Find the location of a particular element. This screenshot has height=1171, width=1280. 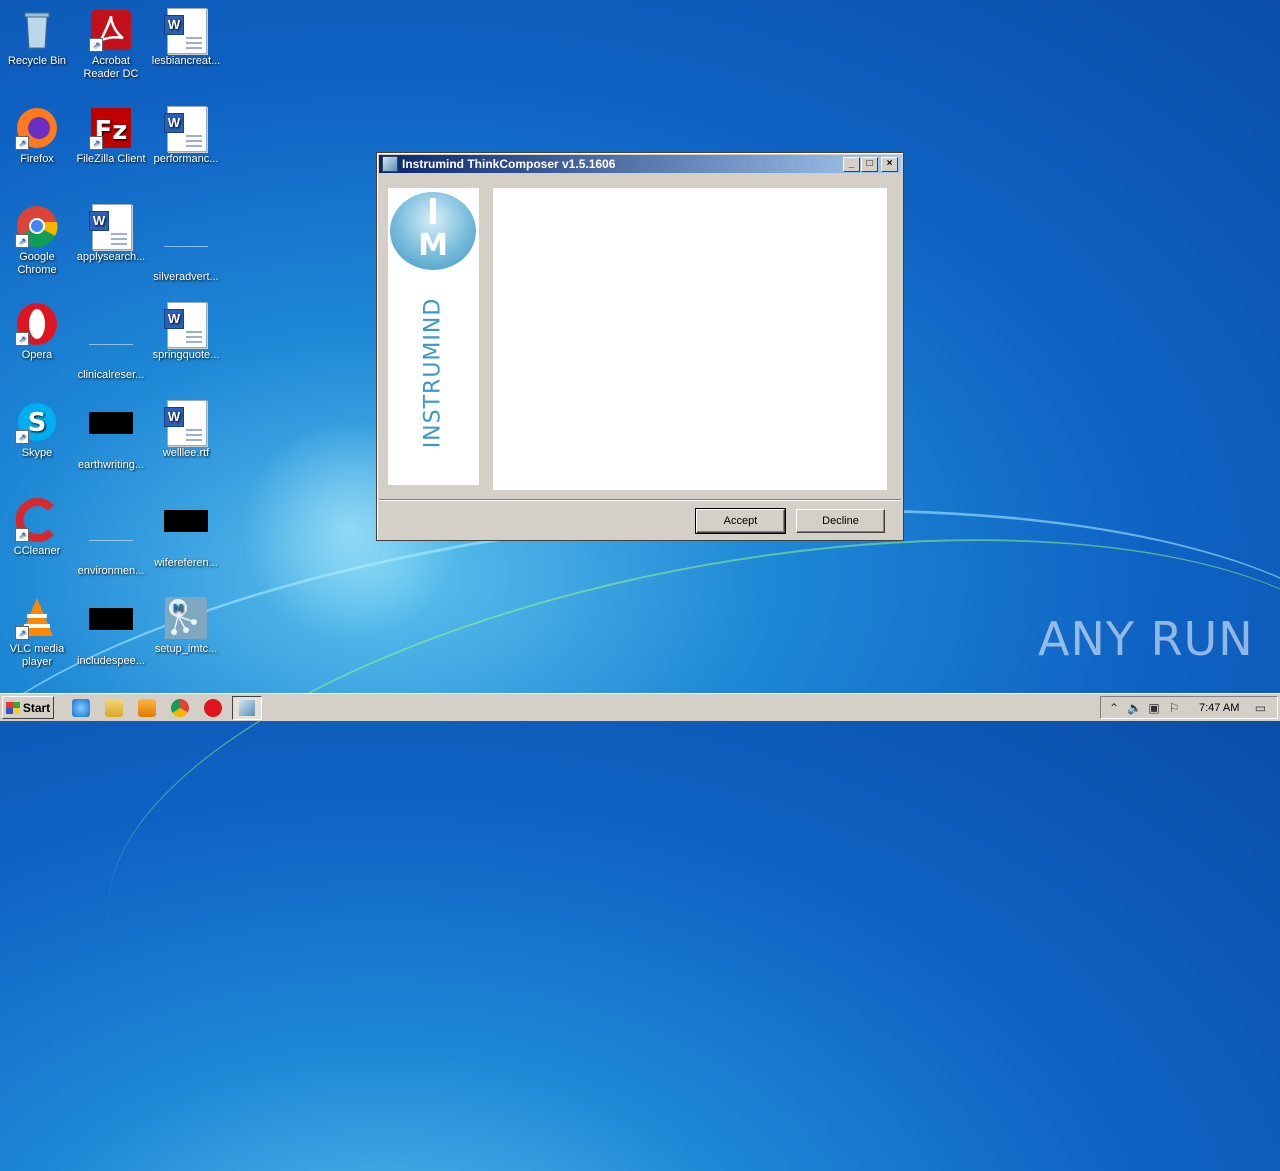

desktop-icon-filezilla: Fz ↗ FileZilla Client is located at coordinates (111, 136).